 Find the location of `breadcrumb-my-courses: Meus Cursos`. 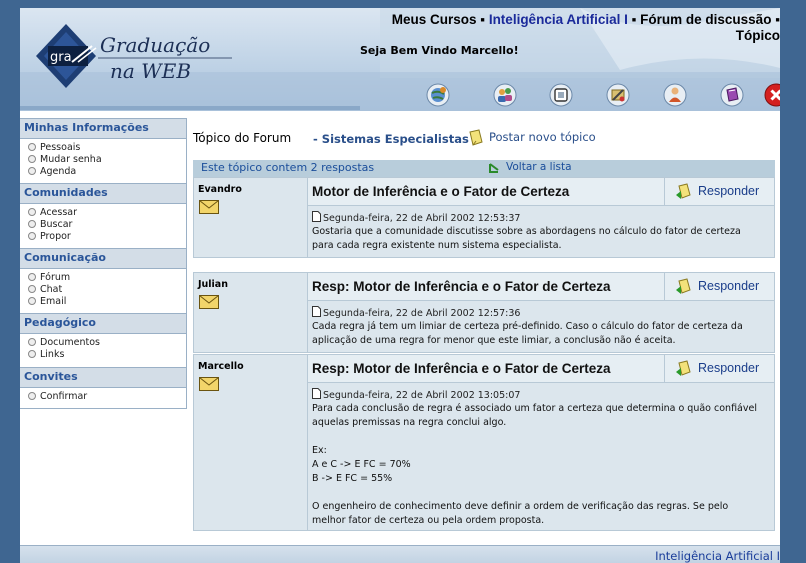

breadcrumb-my-courses: Meus Cursos is located at coordinates (434, 19).